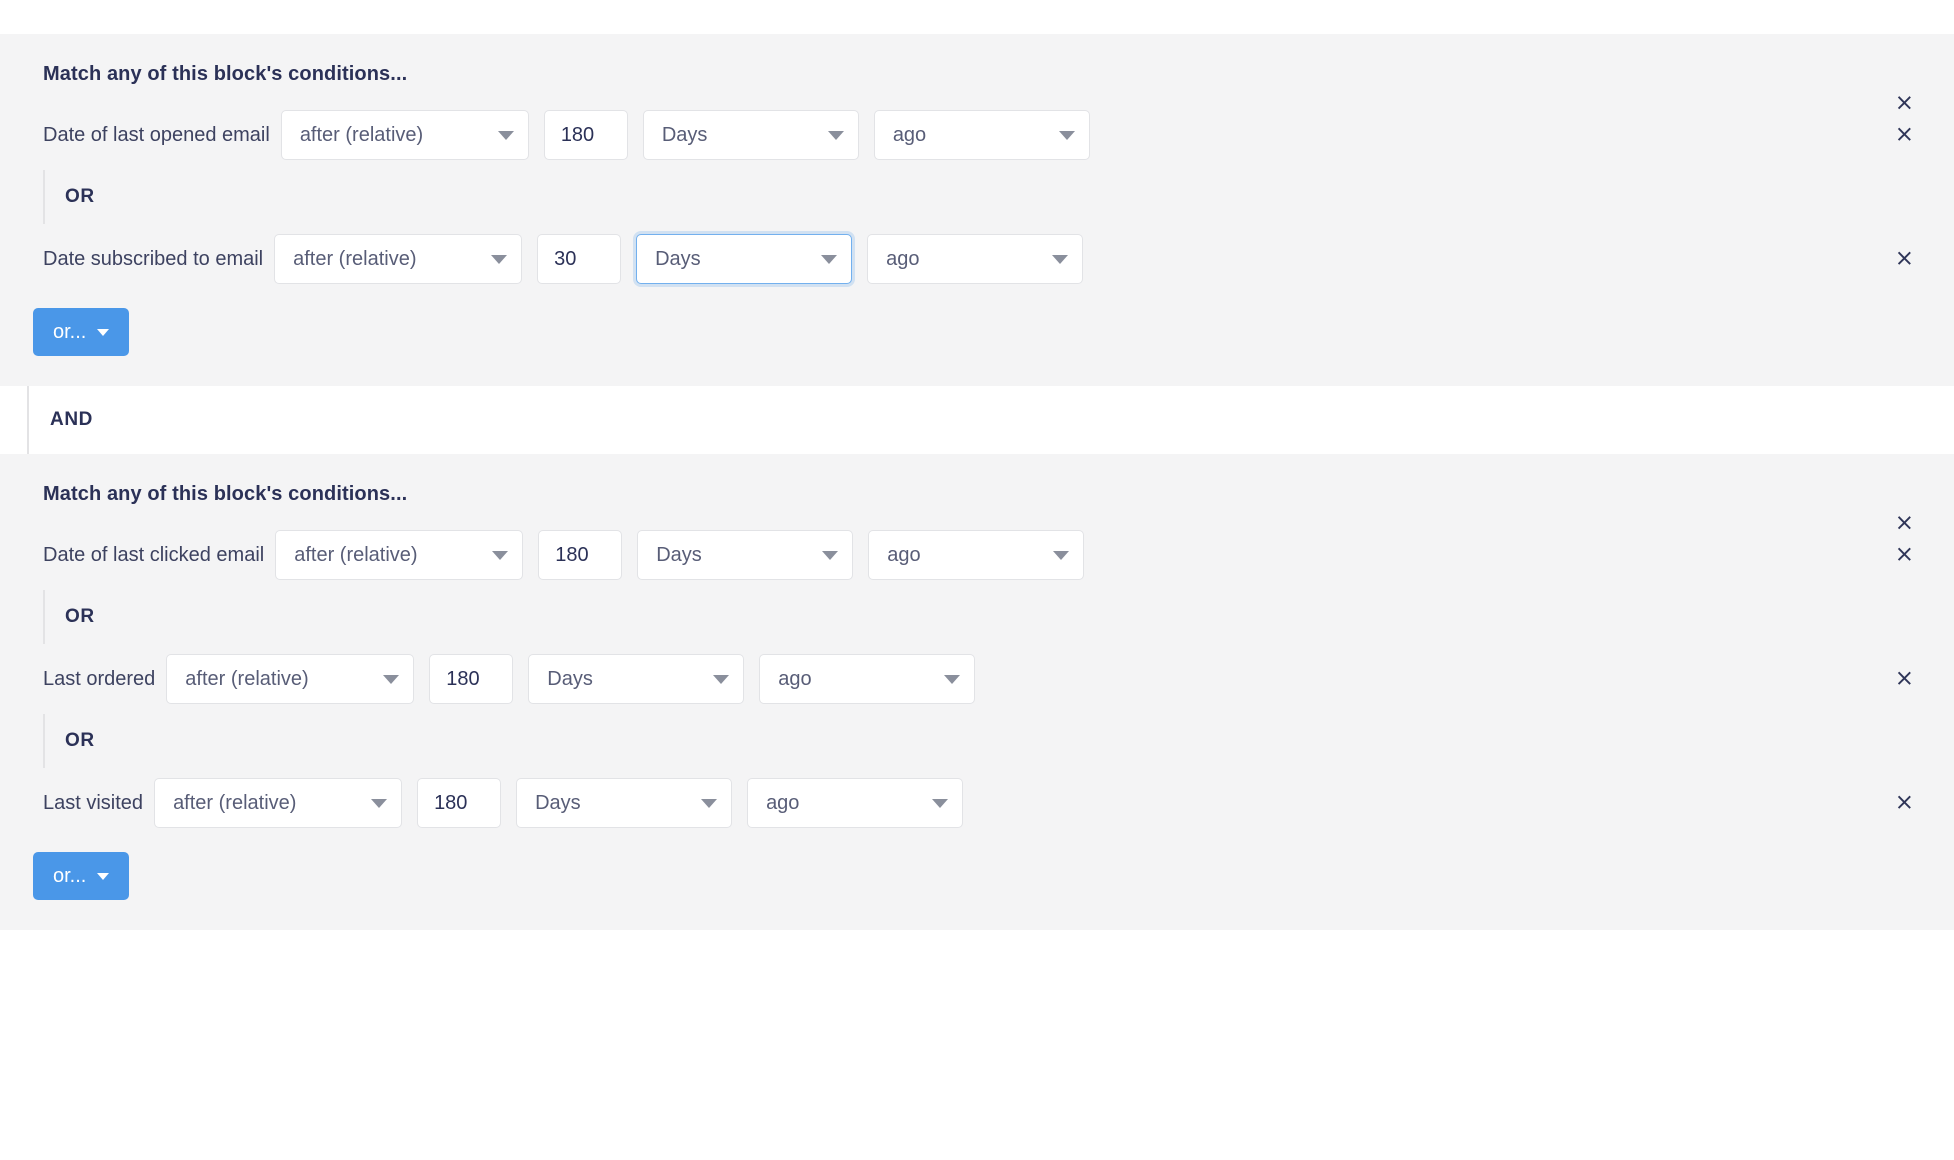 Image resolution: width=1954 pixels, height=1160 pixels. What do you see at coordinates (977, 17) in the screenshot?
I see `top-spacer` at bounding box center [977, 17].